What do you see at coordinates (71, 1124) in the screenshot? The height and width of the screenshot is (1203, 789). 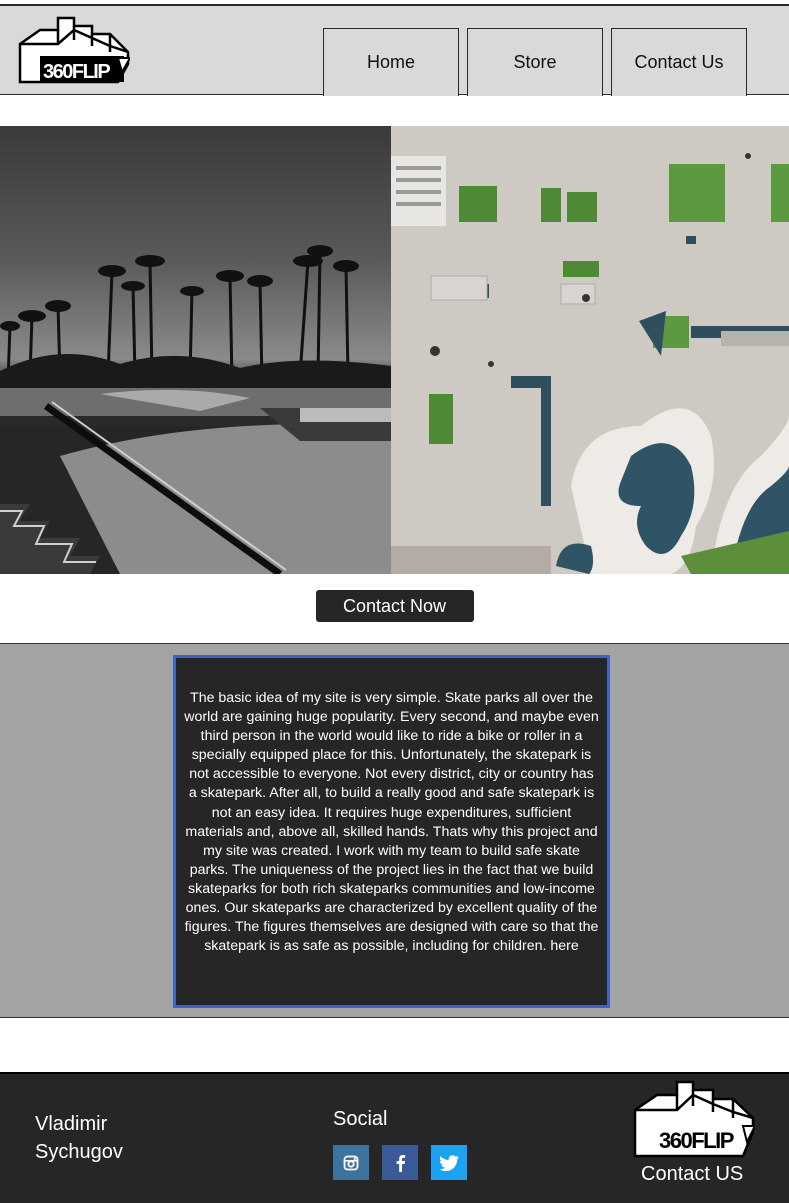 I see `author-first-name: Vladimir` at bounding box center [71, 1124].